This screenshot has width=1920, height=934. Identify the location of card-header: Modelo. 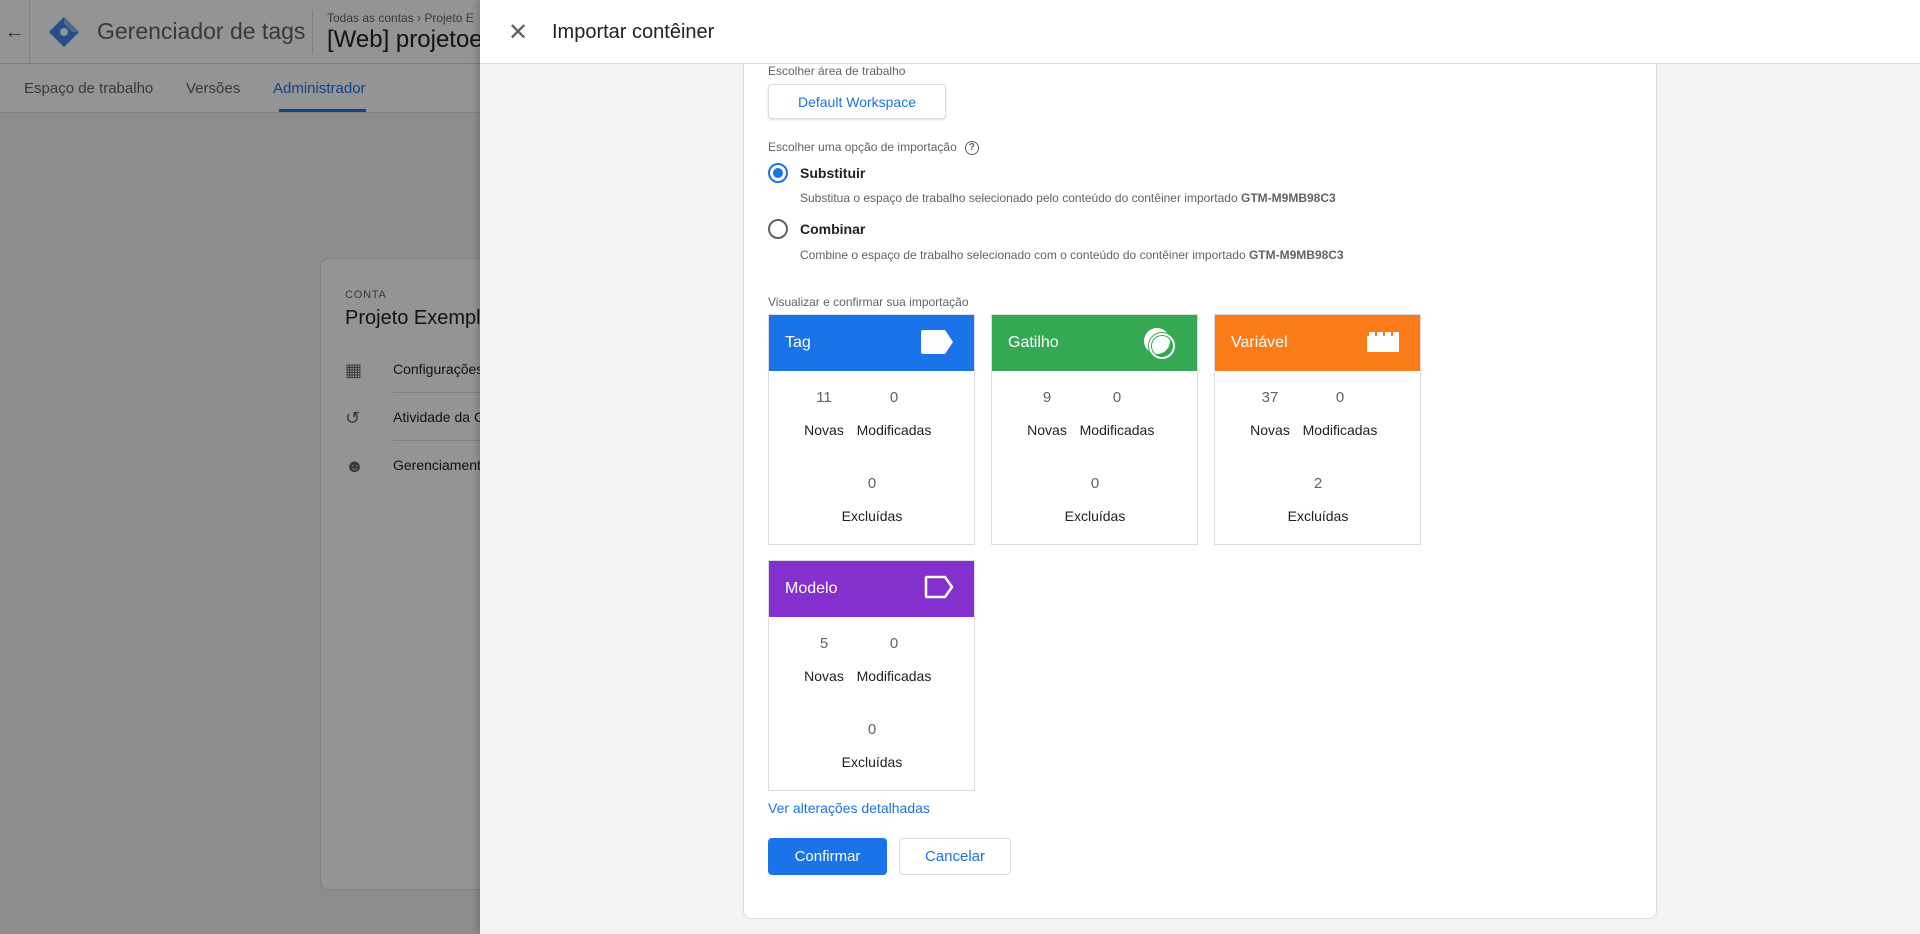
(871, 589).